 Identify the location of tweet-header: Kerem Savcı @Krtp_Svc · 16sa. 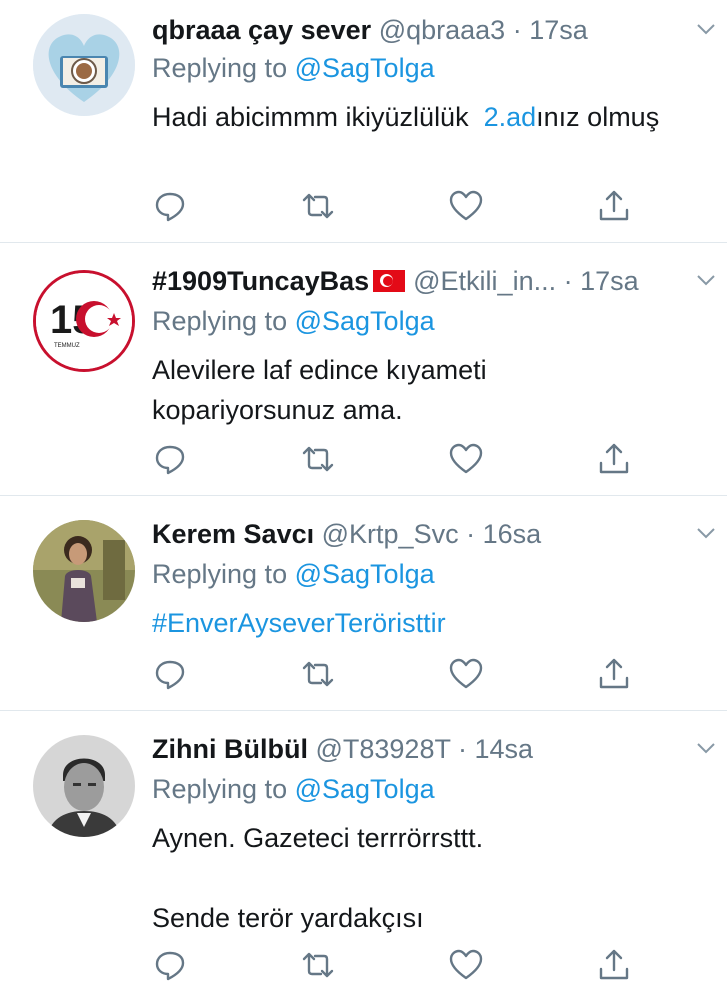
(347, 534).